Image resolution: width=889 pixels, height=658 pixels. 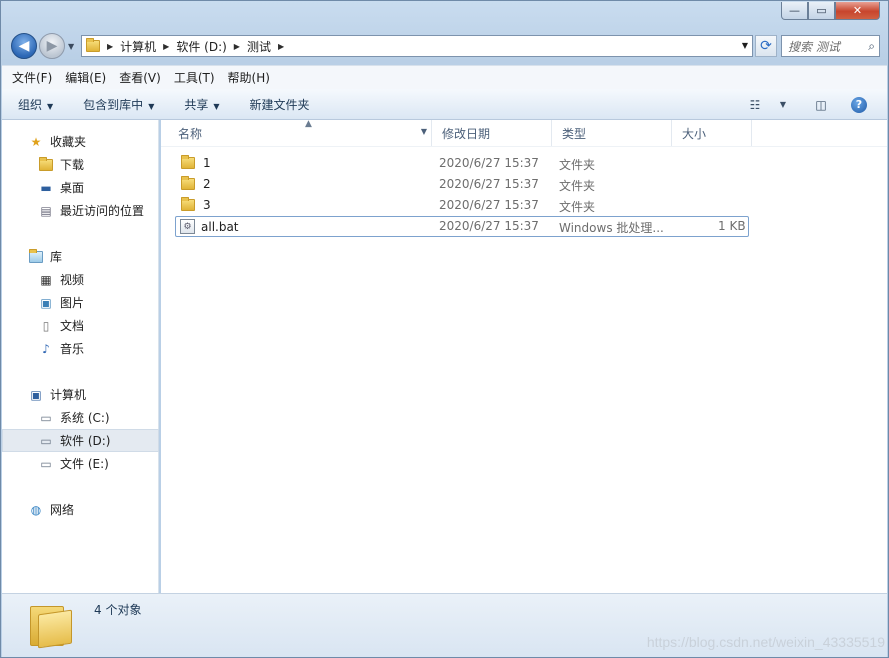 What do you see at coordinates (52, 46) in the screenshot?
I see `forward-button: ▶` at bounding box center [52, 46].